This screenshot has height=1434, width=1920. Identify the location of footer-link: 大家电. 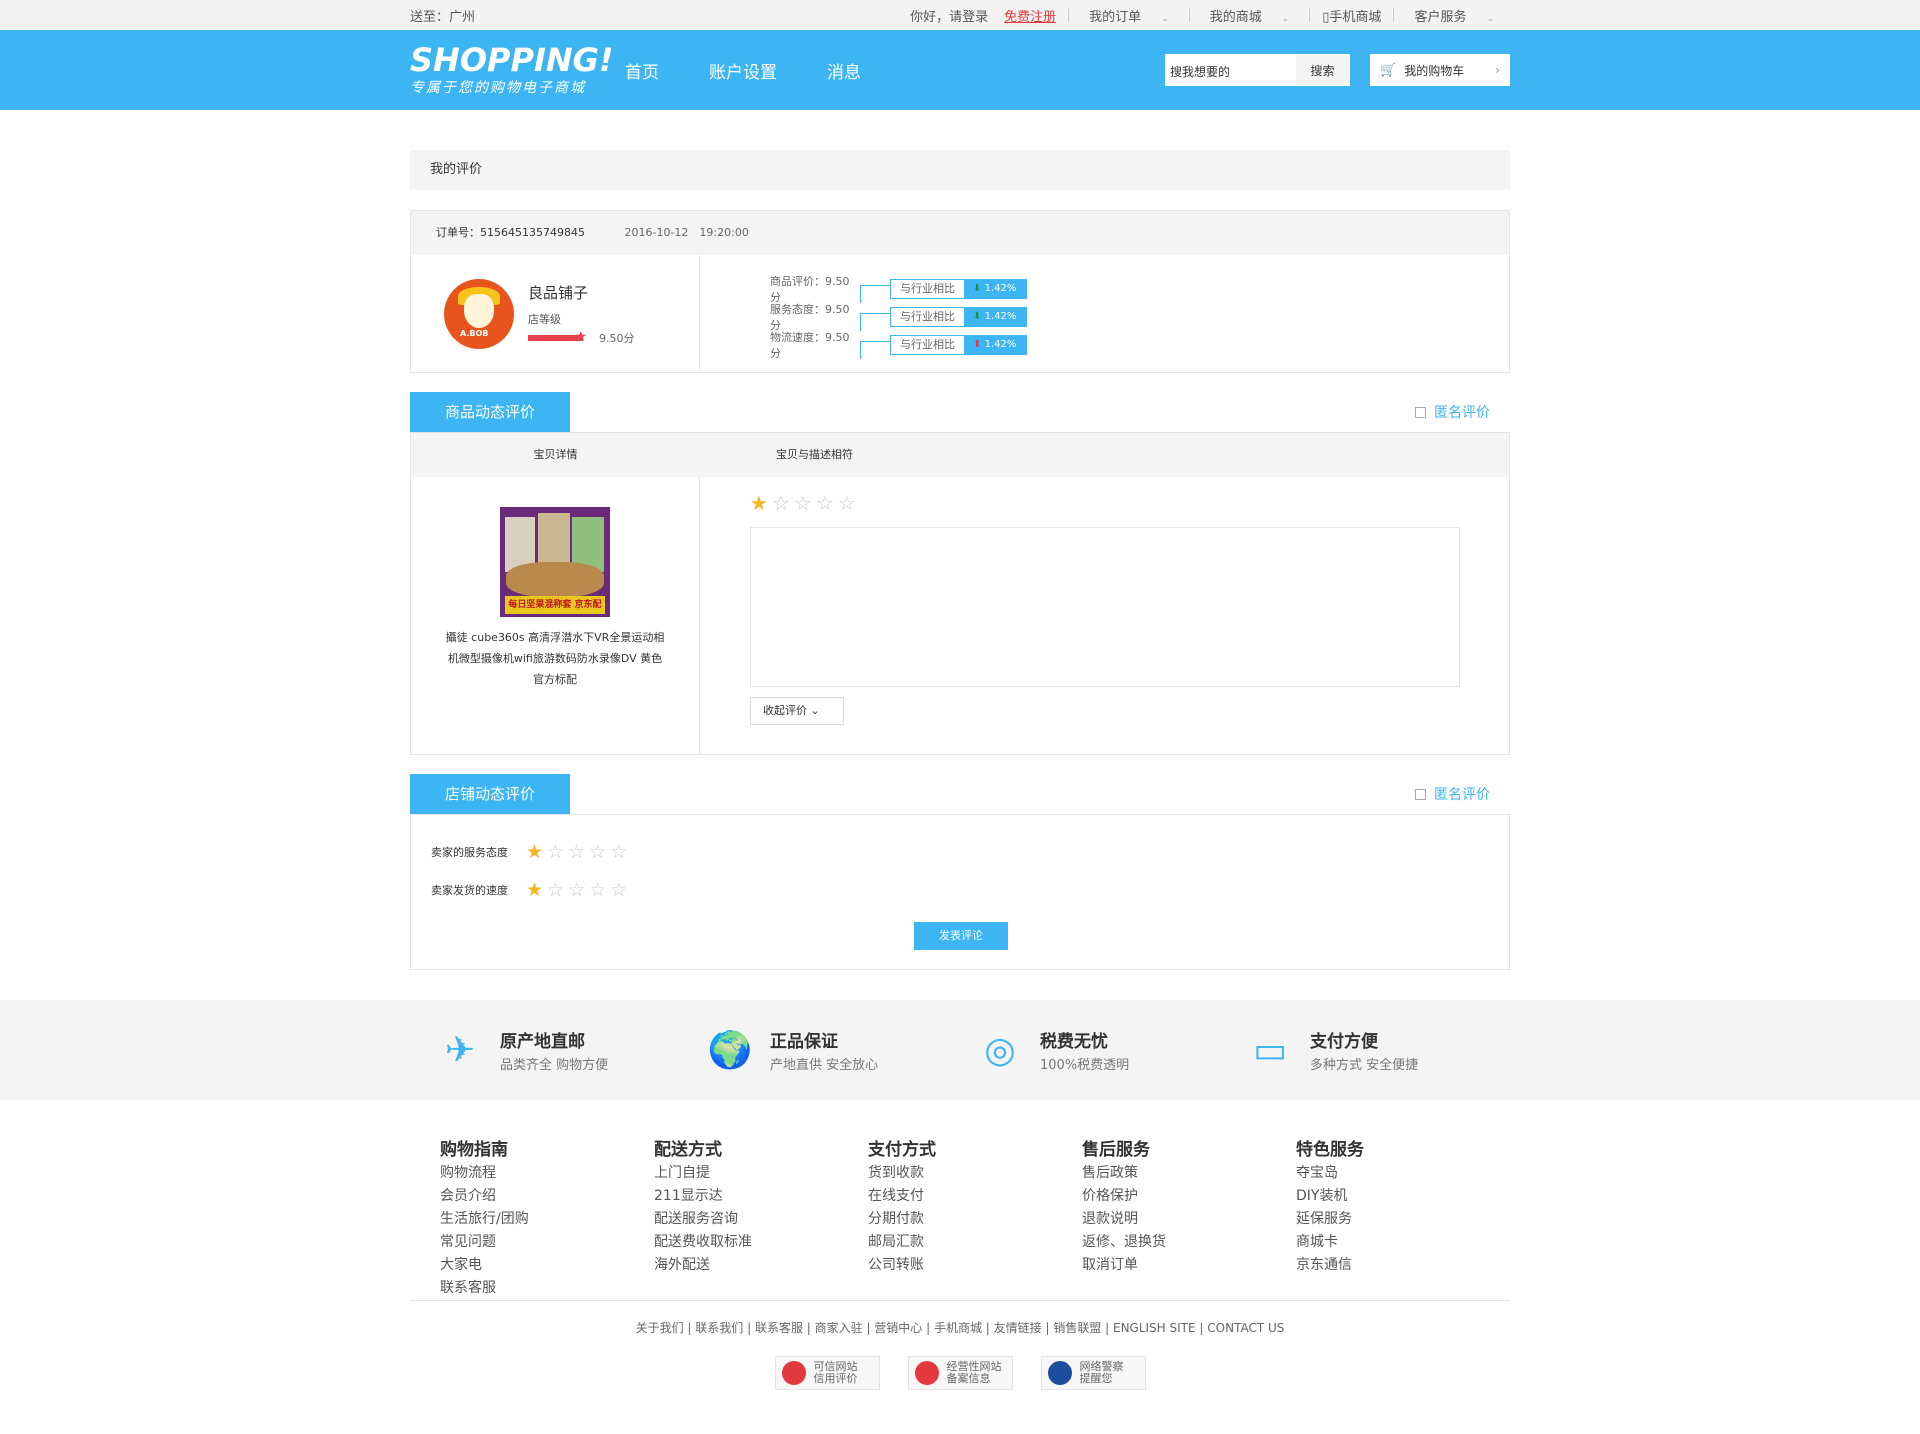
(547, 1265).